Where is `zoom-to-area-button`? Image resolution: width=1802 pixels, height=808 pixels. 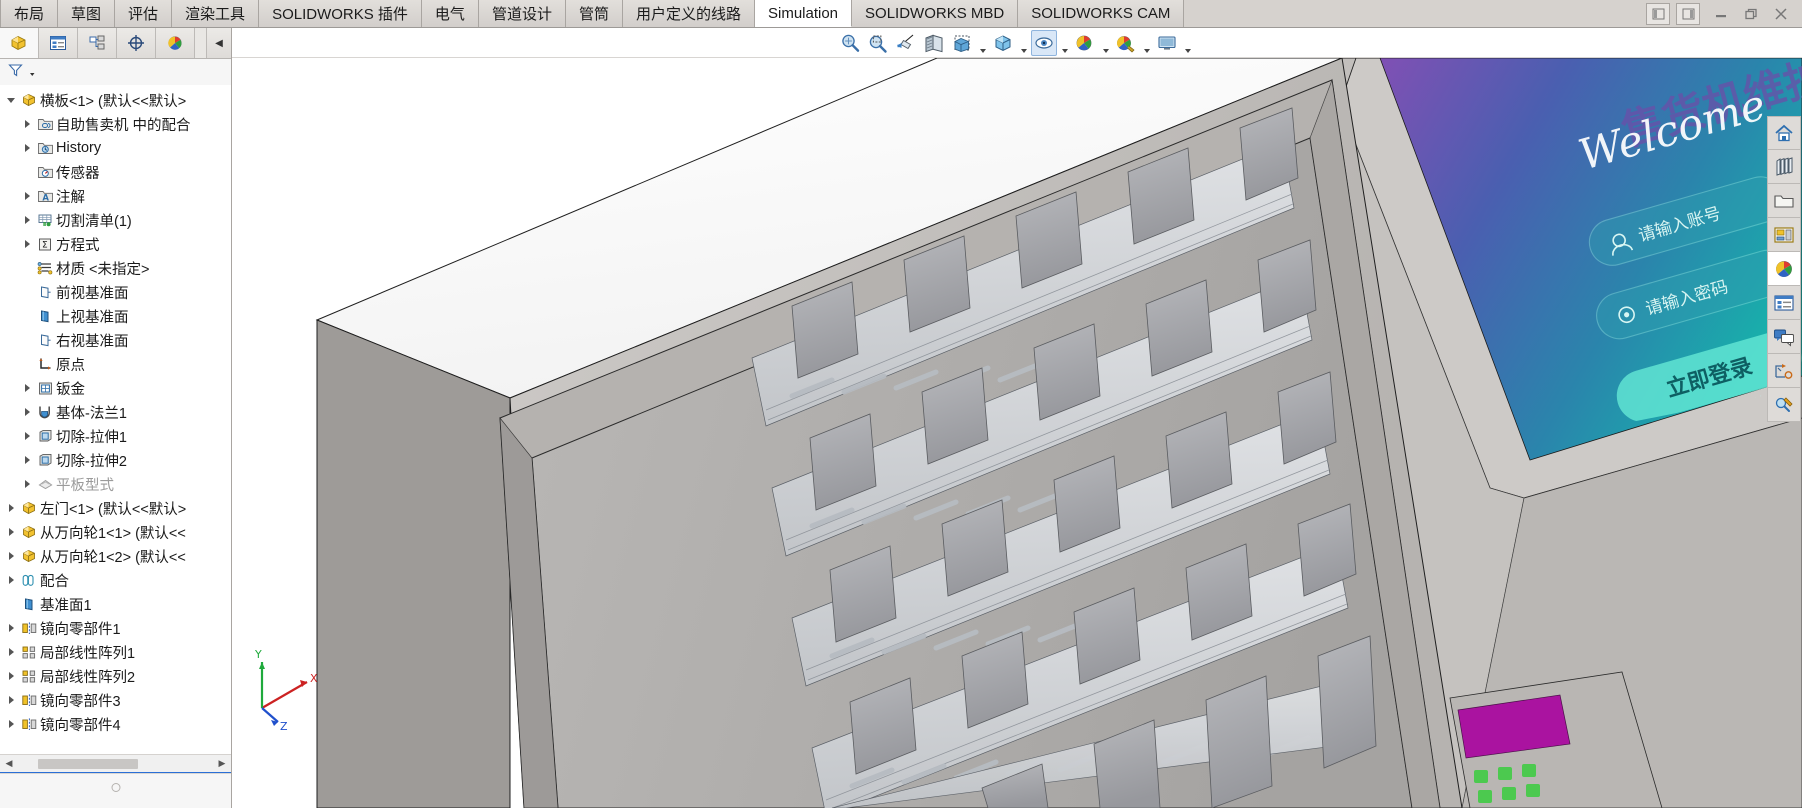 zoom-to-area-button is located at coordinates (878, 43).